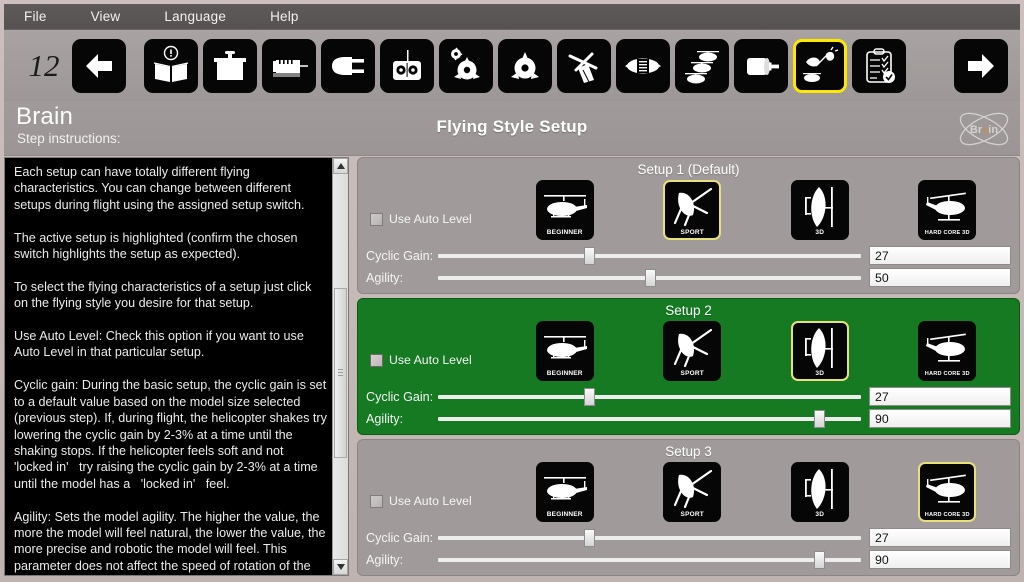 The height and width of the screenshot is (582, 1024). Describe the element at coordinates (284, 16) in the screenshot. I see `menu-help: Help` at that location.